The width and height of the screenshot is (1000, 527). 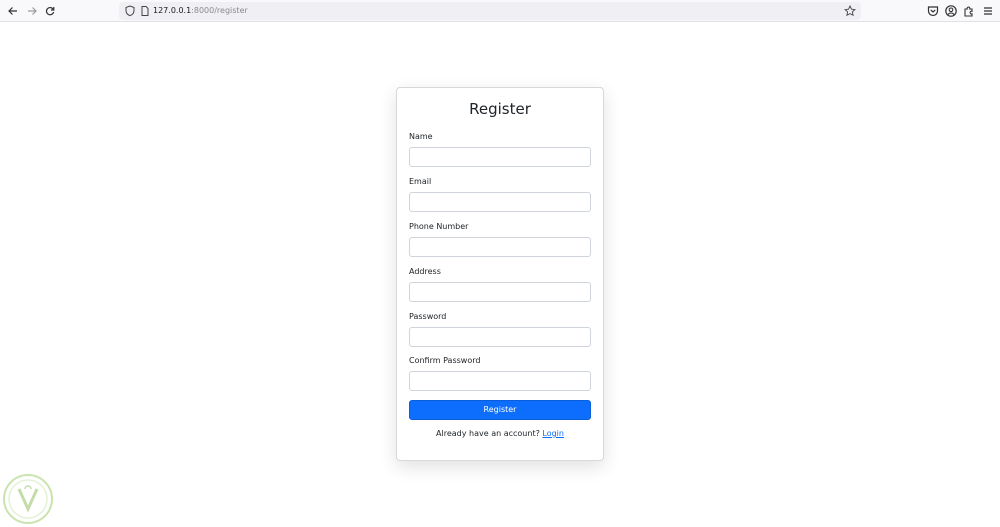 What do you see at coordinates (500, 109) in the screenshot?
I see `page-title: Register` at bounding box center [500, 109].